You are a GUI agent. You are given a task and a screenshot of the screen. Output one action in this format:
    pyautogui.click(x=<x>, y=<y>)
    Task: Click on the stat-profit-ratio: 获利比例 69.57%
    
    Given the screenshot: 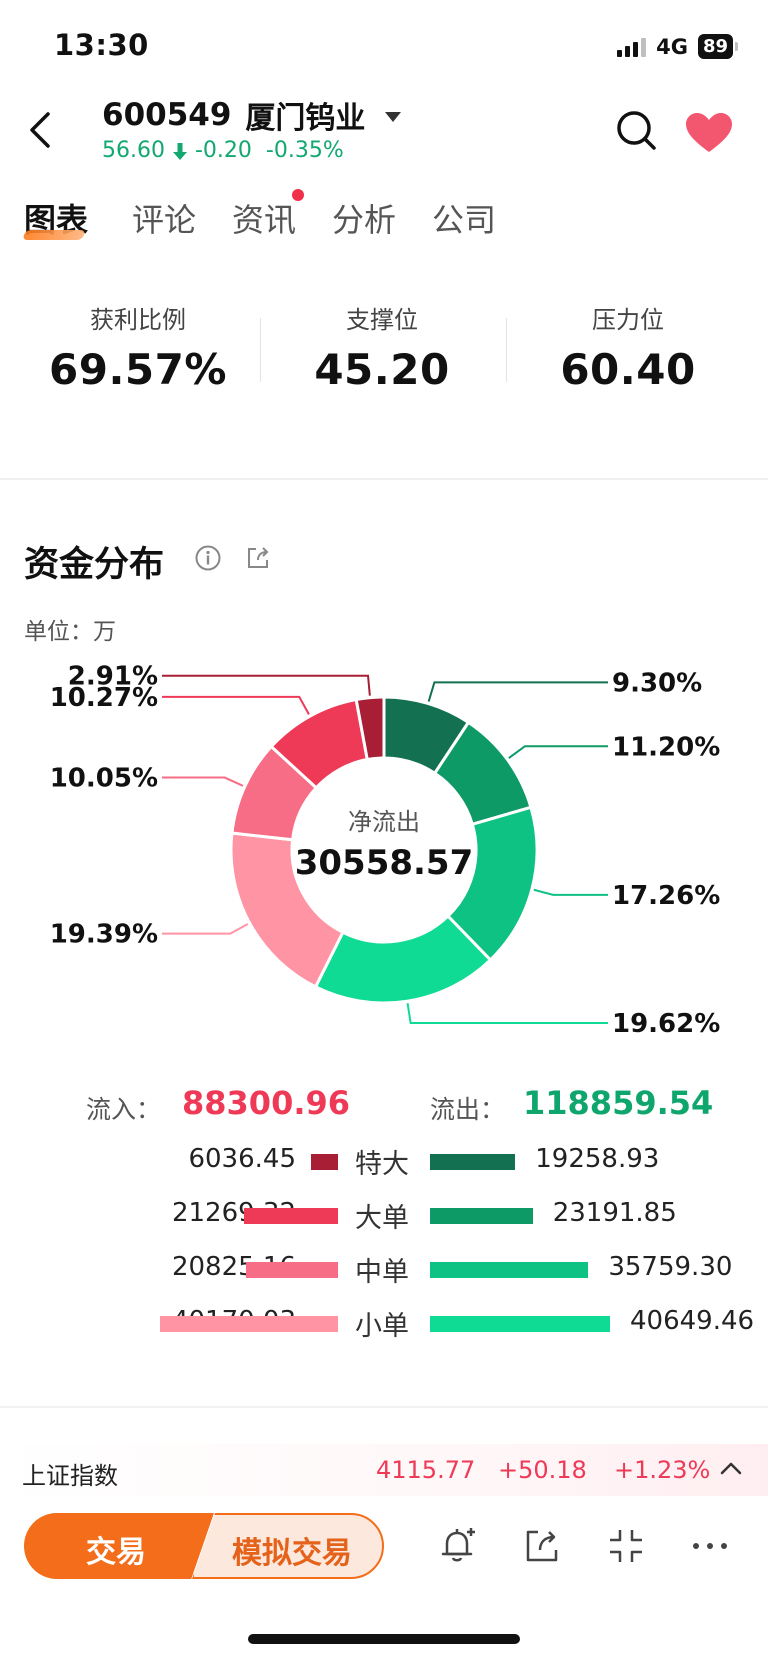 What is the action you would take?
    pyautogui.click(x=138, y=347)
    